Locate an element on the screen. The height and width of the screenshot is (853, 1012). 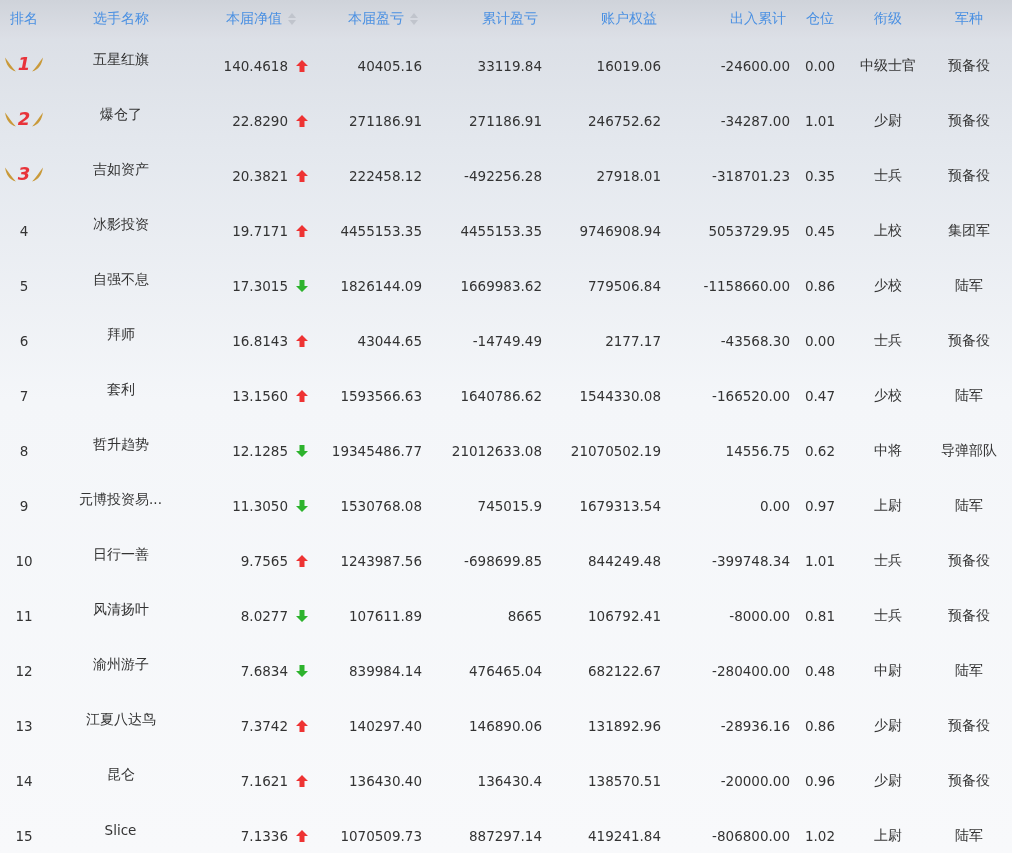
net-value: 20.3821 is located at coordinates (260, 175).